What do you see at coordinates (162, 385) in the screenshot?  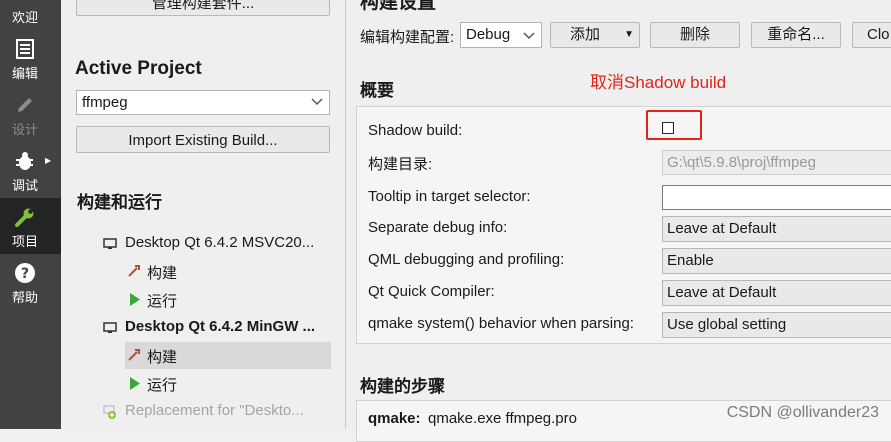 I see `kit-mingw-run-label: 运行` at bounding box center [162, 385].